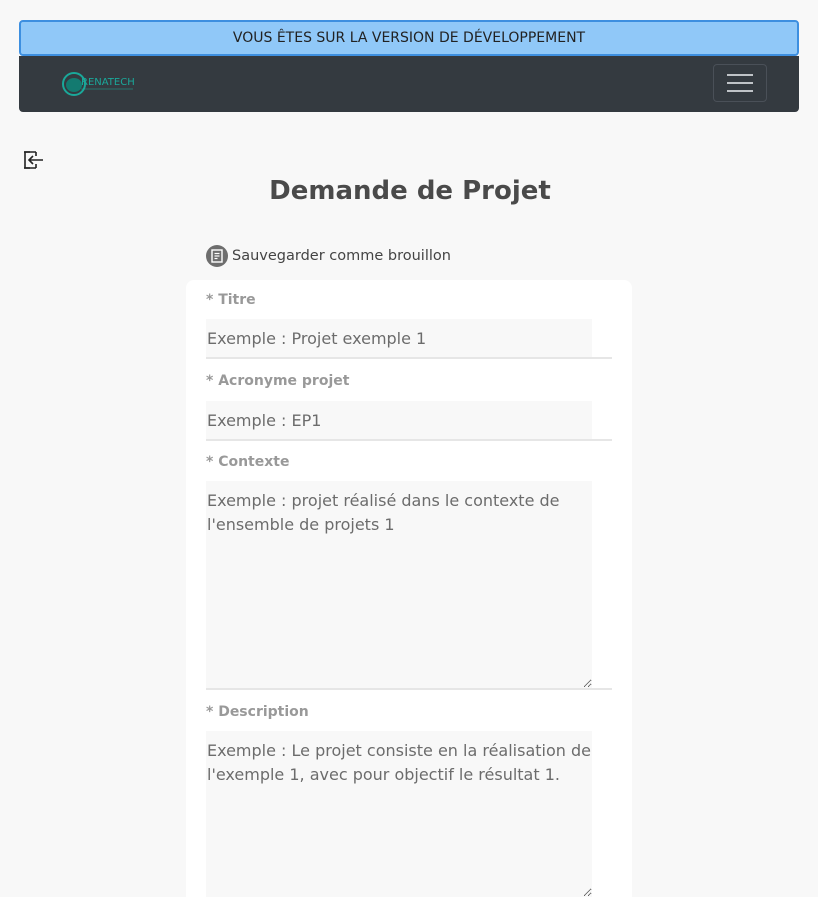 This screenshot has width=820, height=897. Describe the element at coordinates (108, 82) in the screenshot. I see `logo-text: RENATECH` at that location.